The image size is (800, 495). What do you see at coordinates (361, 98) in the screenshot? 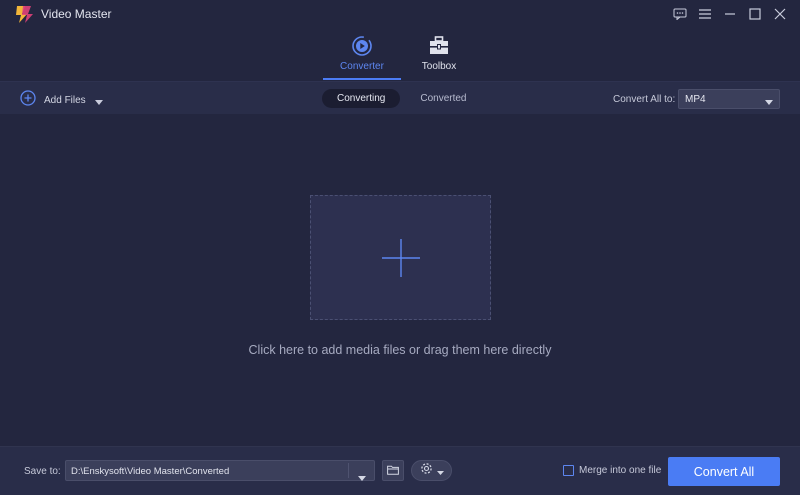
I see `tab-converting: Converting` at bounding box center [361, 98].